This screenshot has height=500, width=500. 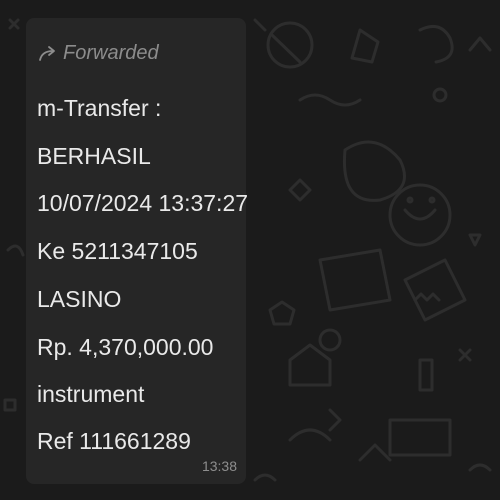 What do you see at coordinates (111, 53) in the screenshot?
I see `forwarded-label: Forwarded` at bounding box center [111, 53].